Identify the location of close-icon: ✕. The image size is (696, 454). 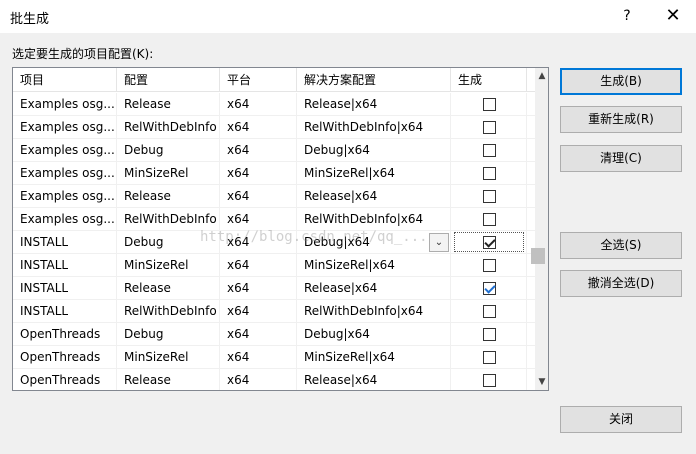
(673, 16).